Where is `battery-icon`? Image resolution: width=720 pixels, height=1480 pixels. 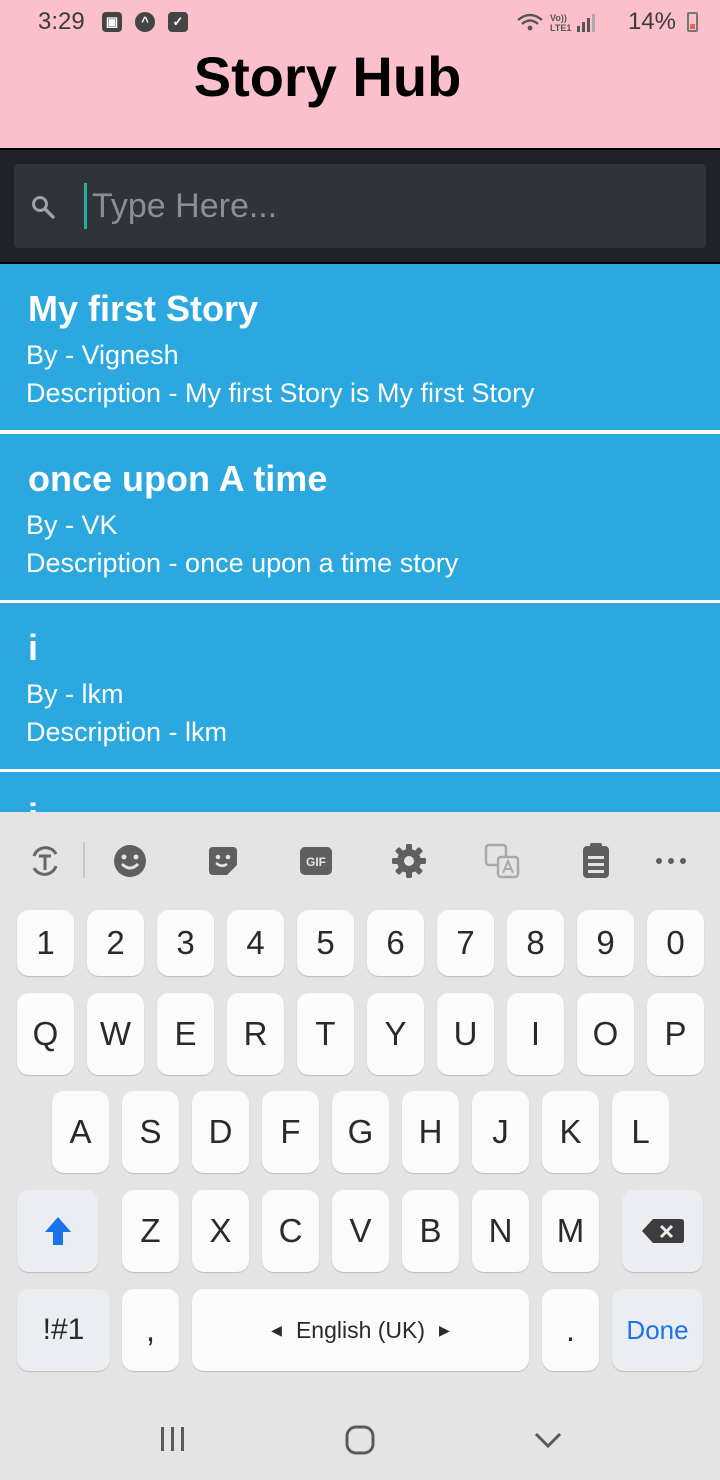
battery-icon is located at coordinates (692, 22).